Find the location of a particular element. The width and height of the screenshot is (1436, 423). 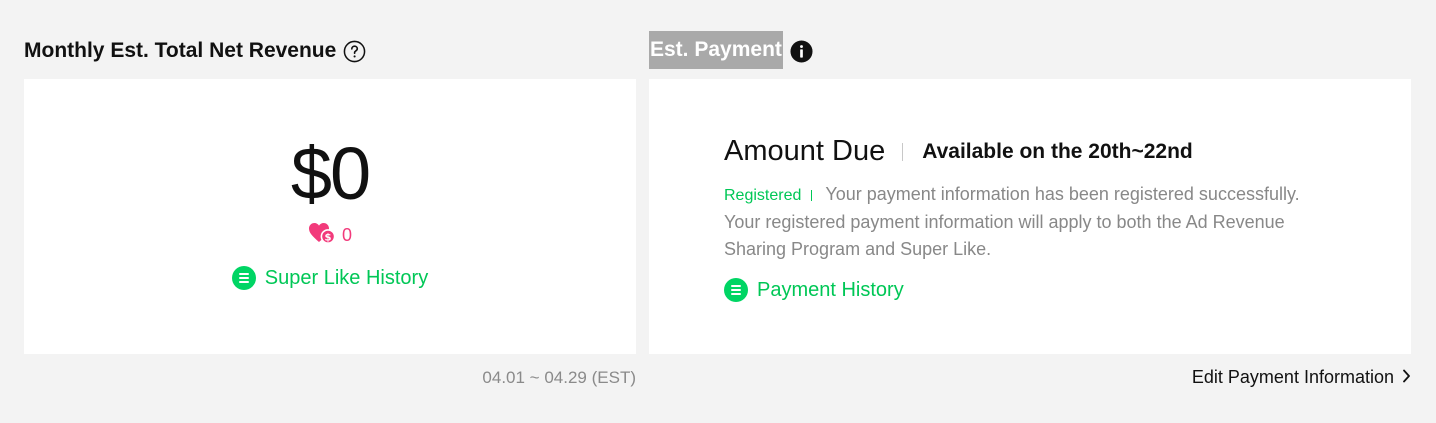

question-circle-icon is located at coordinates (354, 51).